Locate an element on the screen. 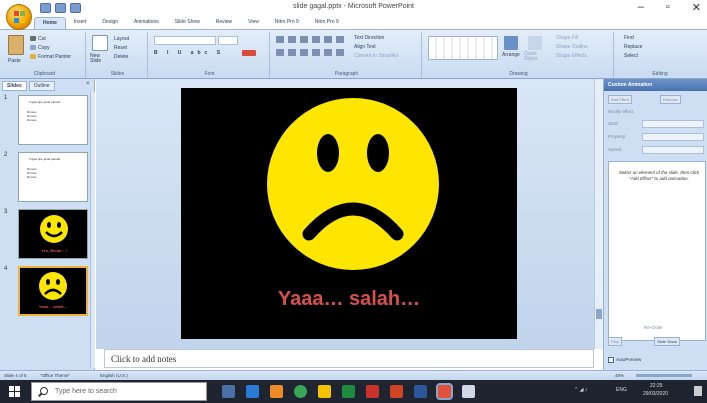  shape-fill-button: Shape Fill is located at coordinates (567, 38).